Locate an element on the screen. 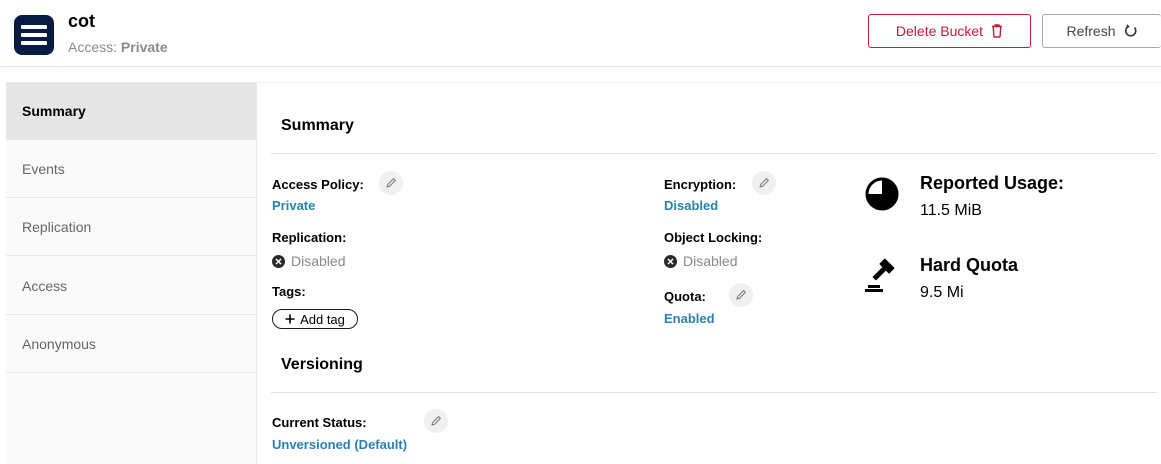 The width and height of the screenshot is (1161, 464). access-label: Access: is located at coordinates (93, 47).